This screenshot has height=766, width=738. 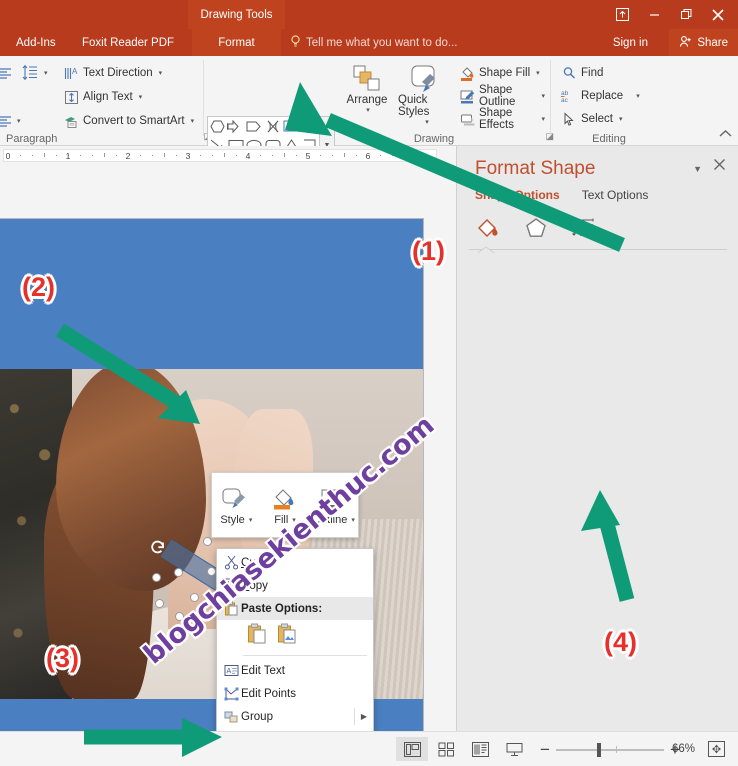 What do you see at coordinates (291, 126) in the screenshot?
I see `gallery-shape-text-box: A` at bounding box center [291, 126].